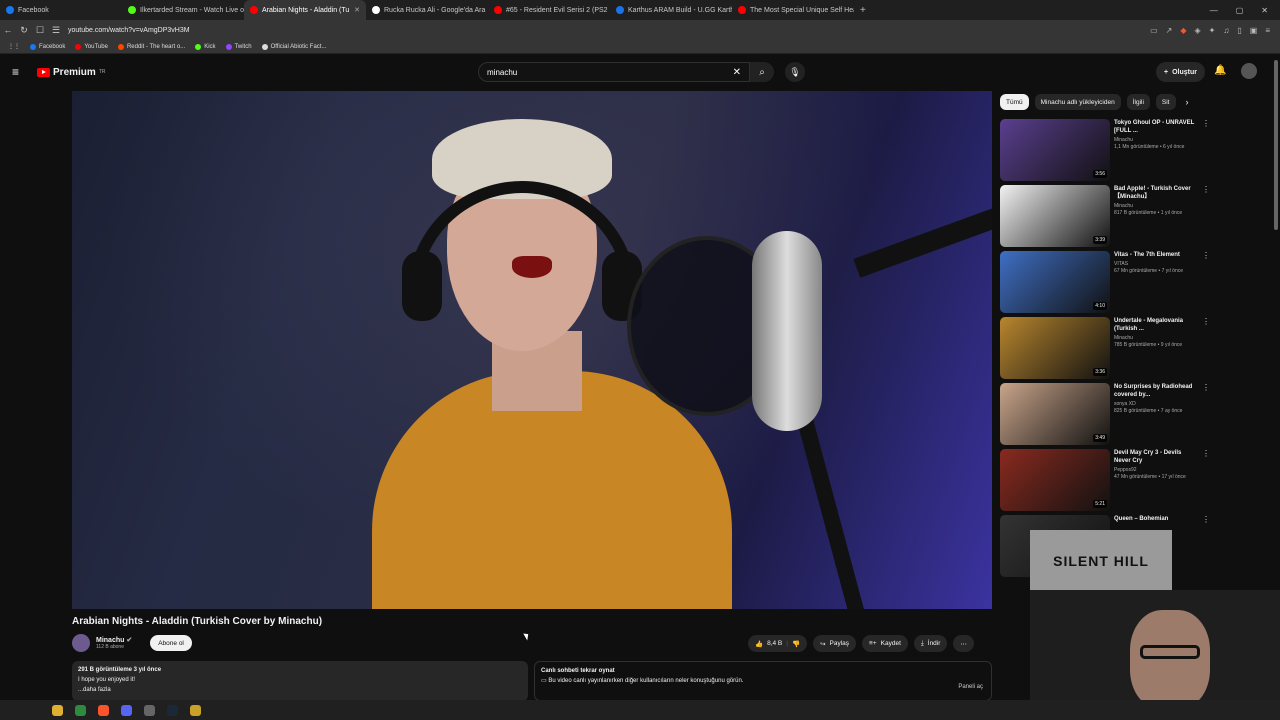 This screenshot has width=1280, height=720. What do you see at coordinates (1055, 480) in the screenshot?
I see `video-thumbnail: 5:21` at bounding box center [1055, 480].